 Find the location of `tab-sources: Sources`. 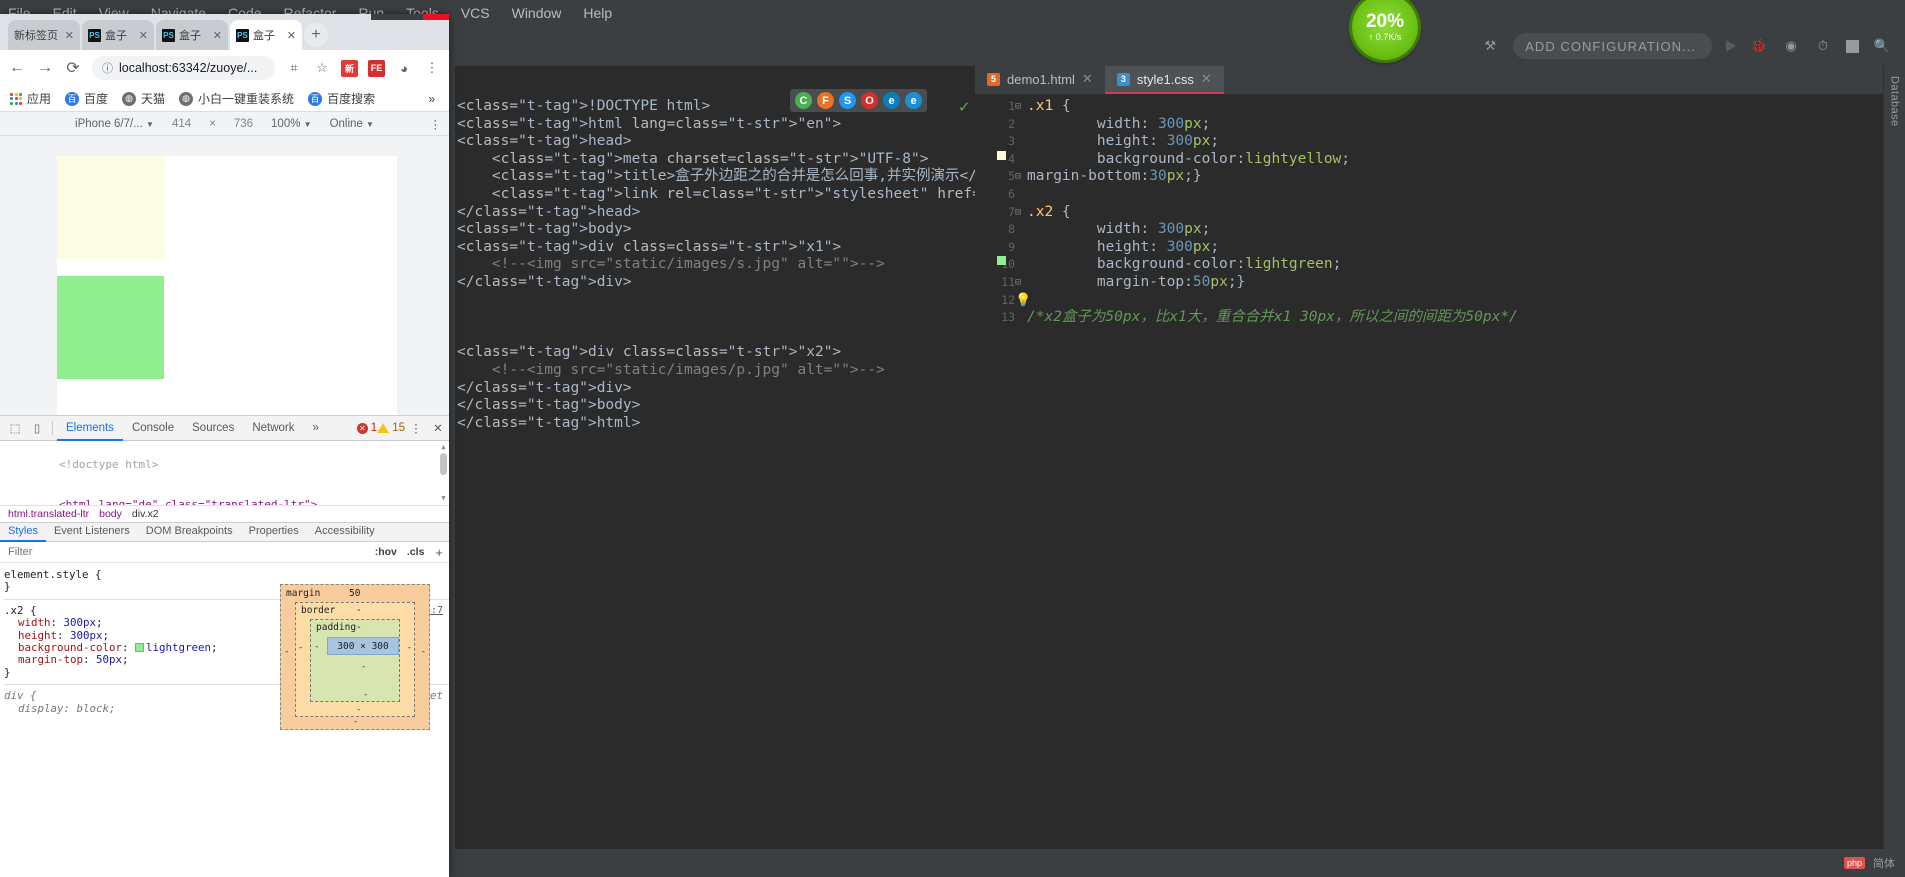

tab-sources: Sources is located at coordinates (213, 428).